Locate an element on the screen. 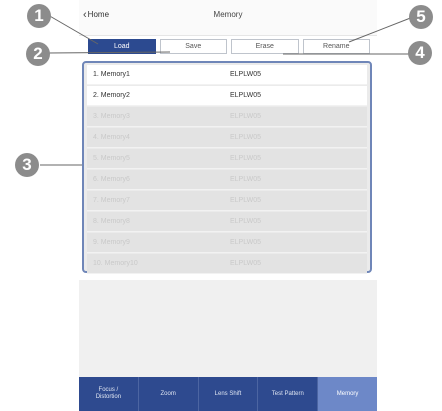 Image resolution: width=442 pixels, height=411 pixels. list-item: 2. Memory2 ELPLW05 is located at coordinates (227, 96).